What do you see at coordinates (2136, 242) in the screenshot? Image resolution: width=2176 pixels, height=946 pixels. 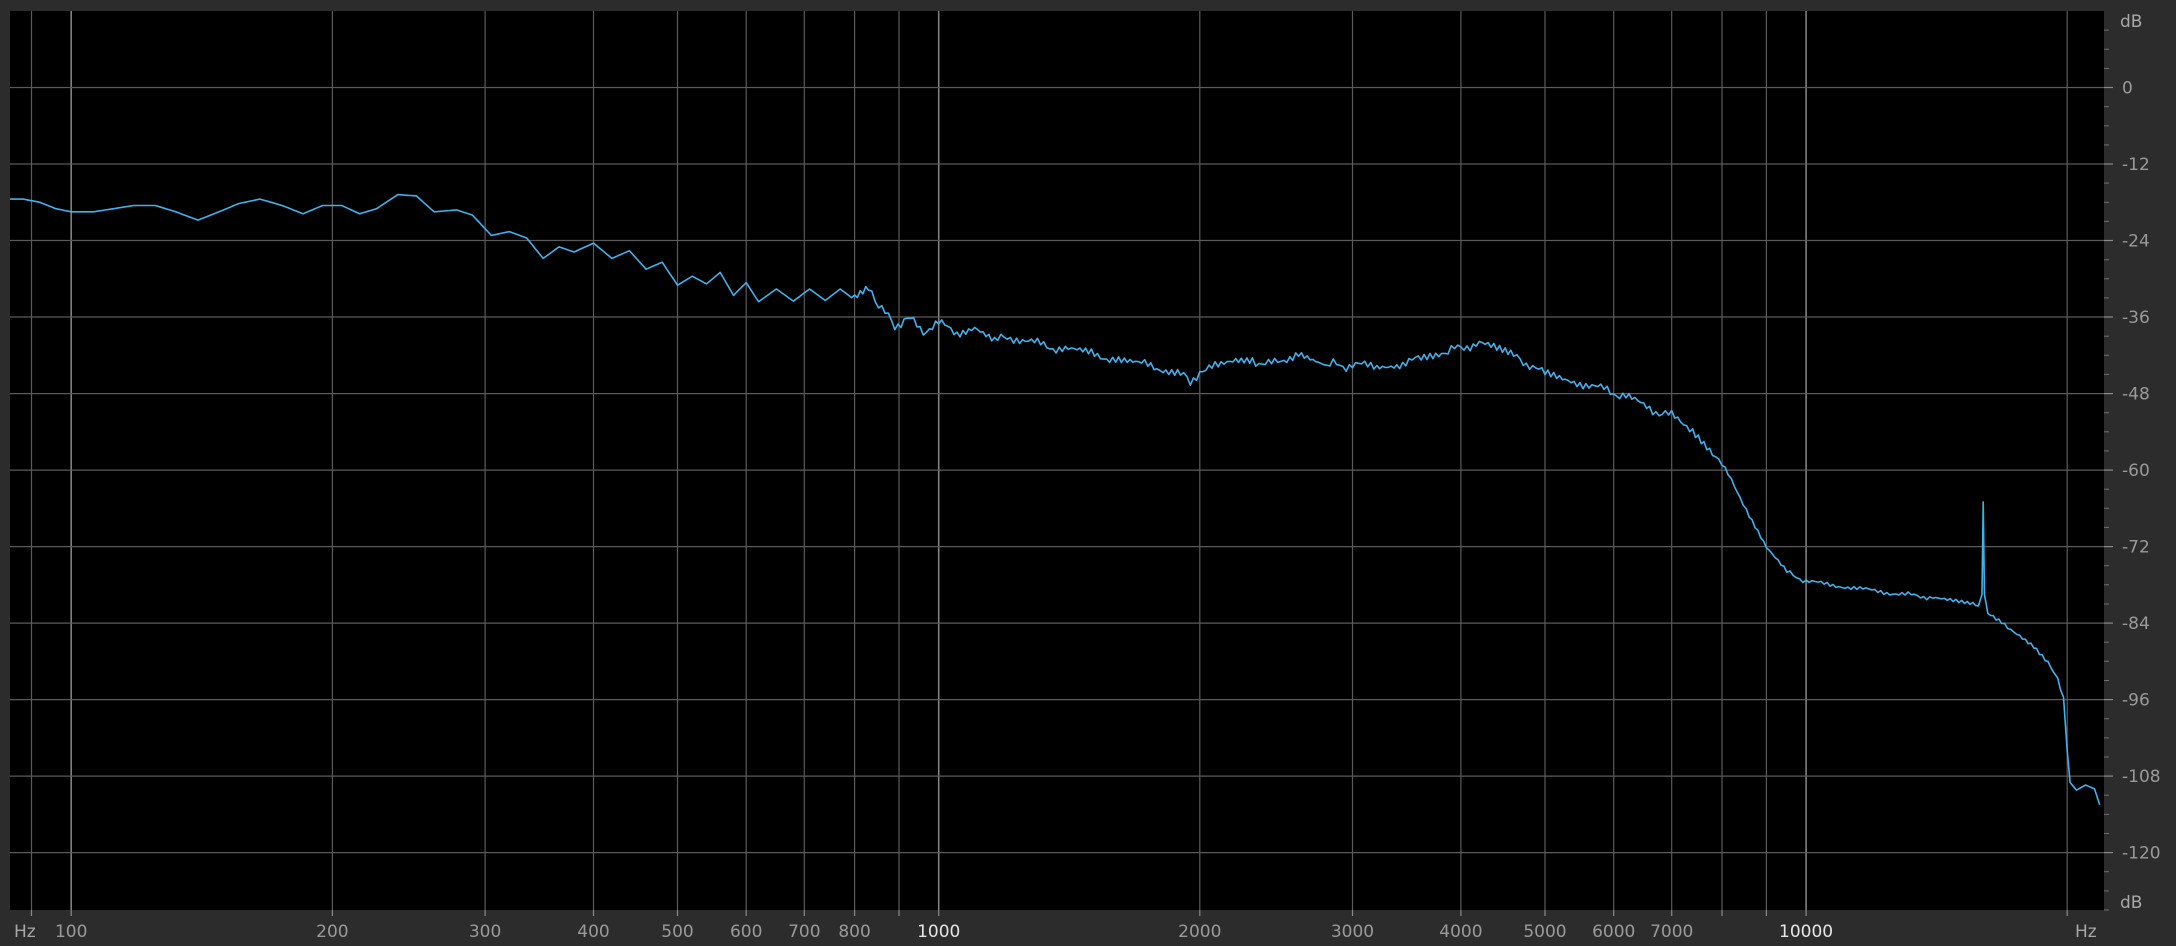 I see `y-tick-label: -24` at bounding box center [2136, 242].